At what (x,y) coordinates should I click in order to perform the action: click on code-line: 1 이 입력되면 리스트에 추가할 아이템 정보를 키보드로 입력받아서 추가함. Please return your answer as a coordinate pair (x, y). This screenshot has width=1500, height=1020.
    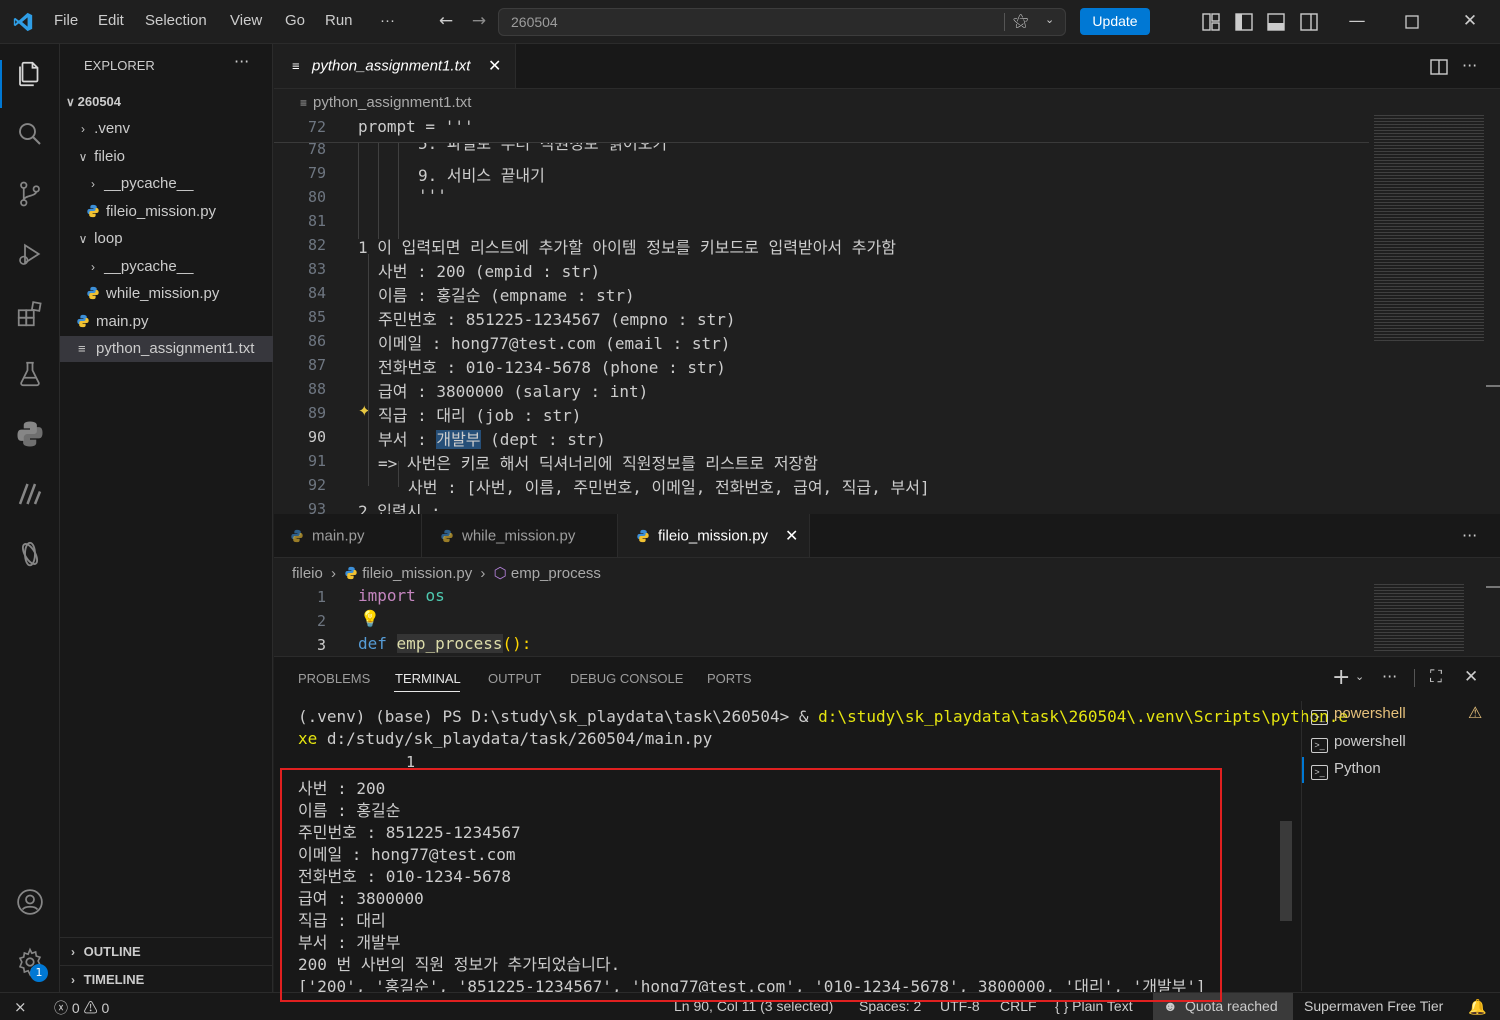
    Looking at the image, I should click on (627, 247).